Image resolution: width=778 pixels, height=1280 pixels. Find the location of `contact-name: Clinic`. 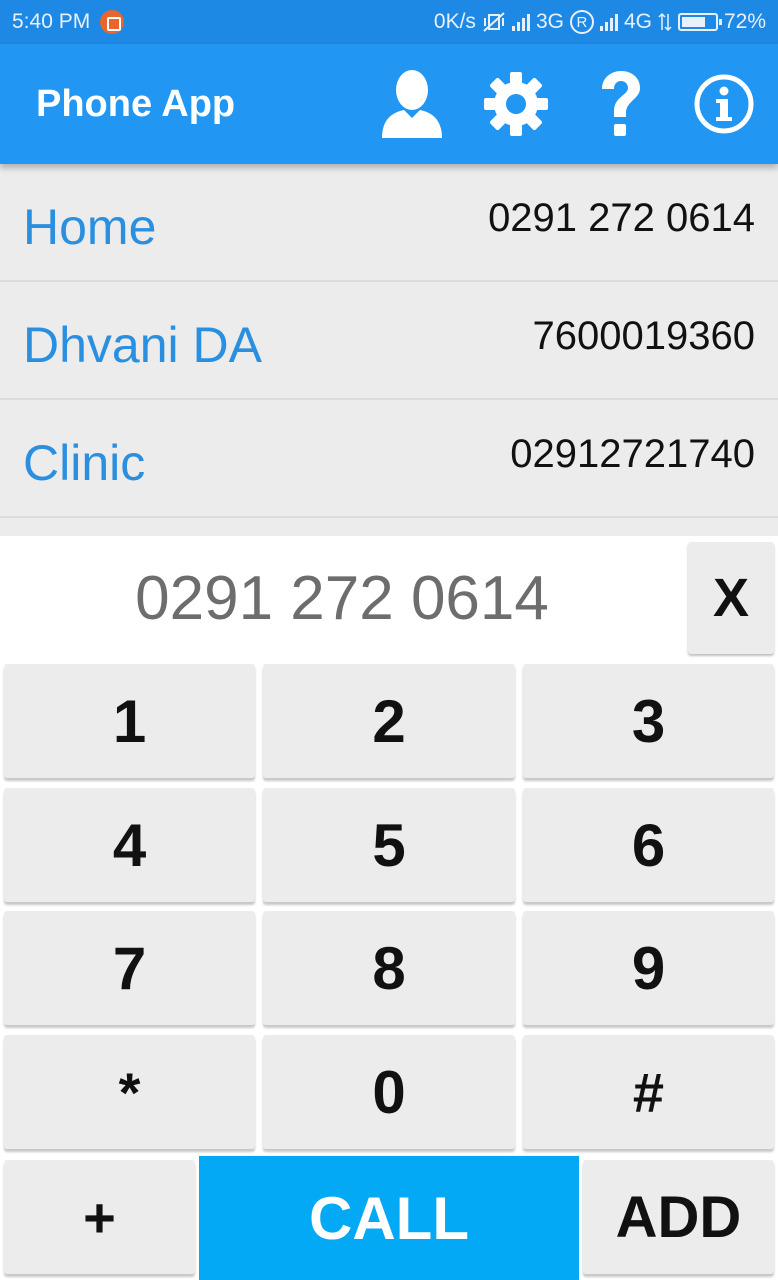

contact-name: Clinic is located at coordinates (84, 463).